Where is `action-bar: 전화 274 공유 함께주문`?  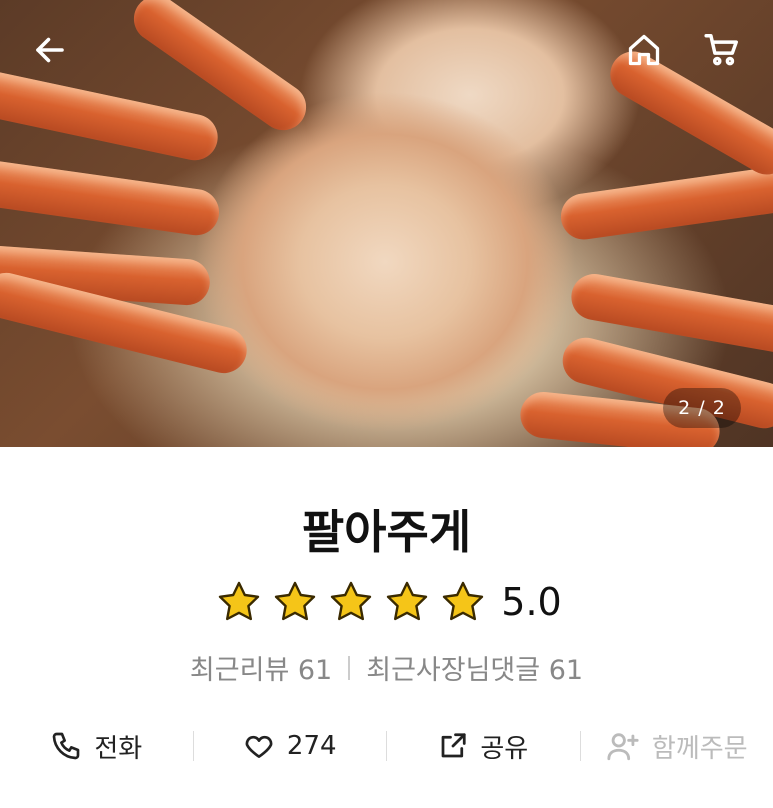
action-bar: 전화 274 공유 함께주문 is located at coordinates (386, 746).